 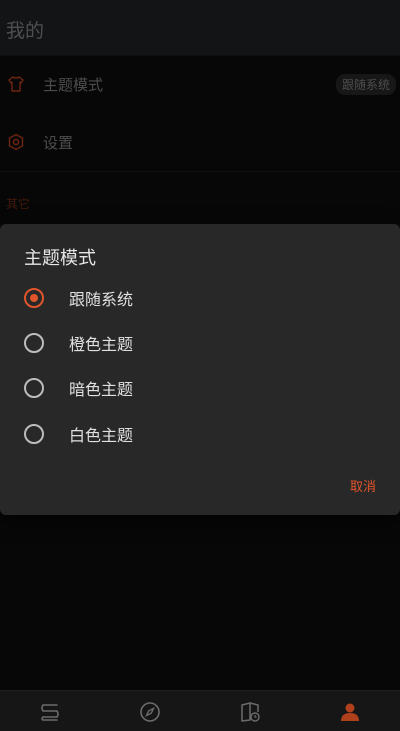 I want to click on profile-icon, so click(x=350, y=712).